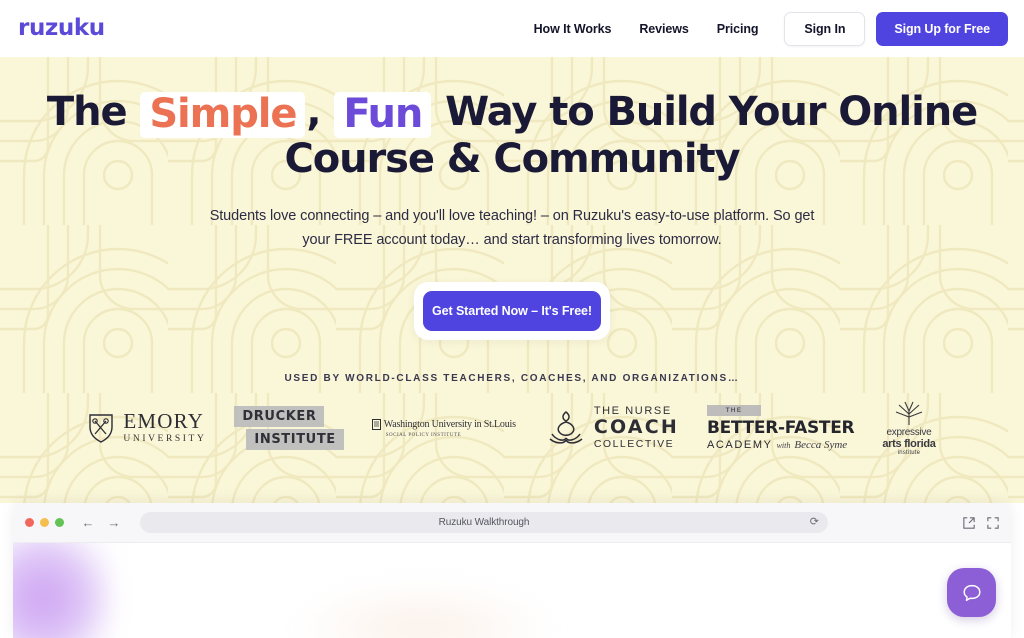 This screenshot has height=638, width=1024. I want to click on cta-container: Get Started Now – It's Free!, so click(512, 311).